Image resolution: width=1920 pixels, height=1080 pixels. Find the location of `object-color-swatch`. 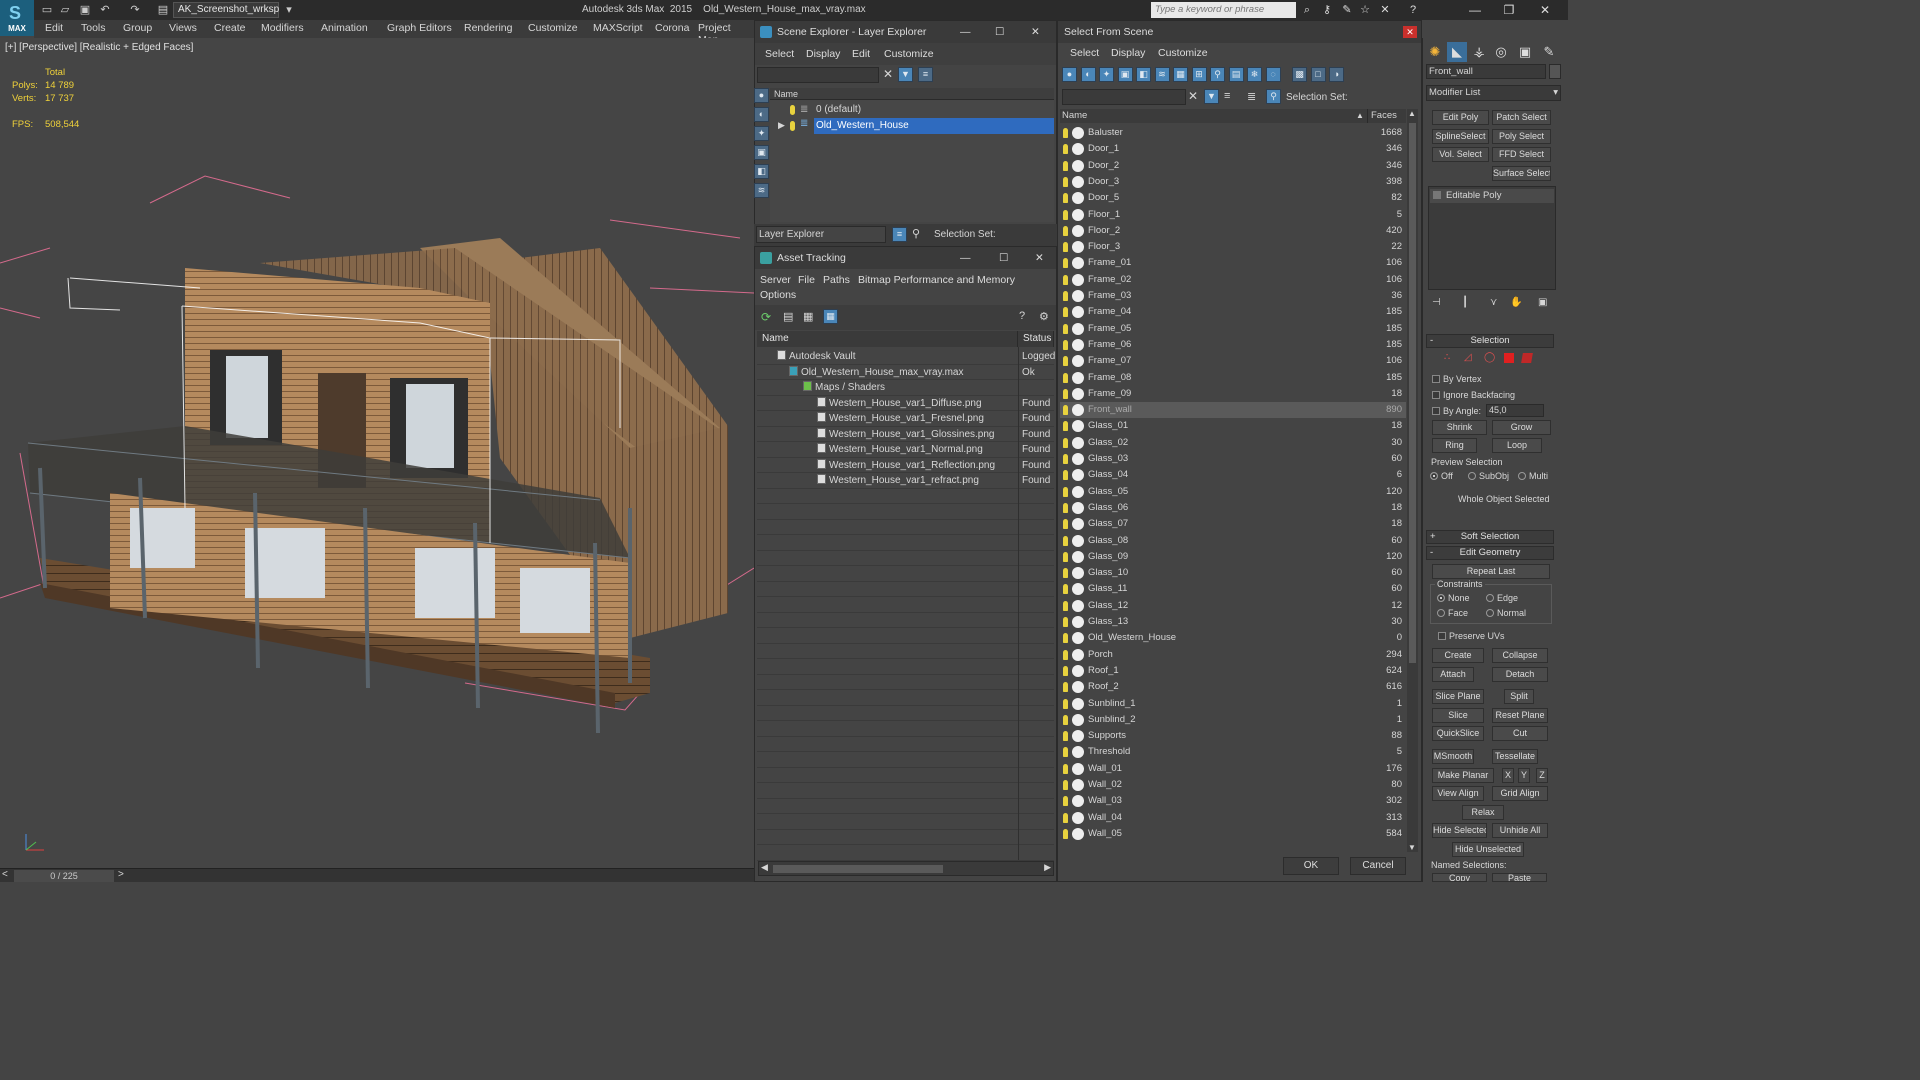

object-color-swatch is located at coordinates (1555, 71).